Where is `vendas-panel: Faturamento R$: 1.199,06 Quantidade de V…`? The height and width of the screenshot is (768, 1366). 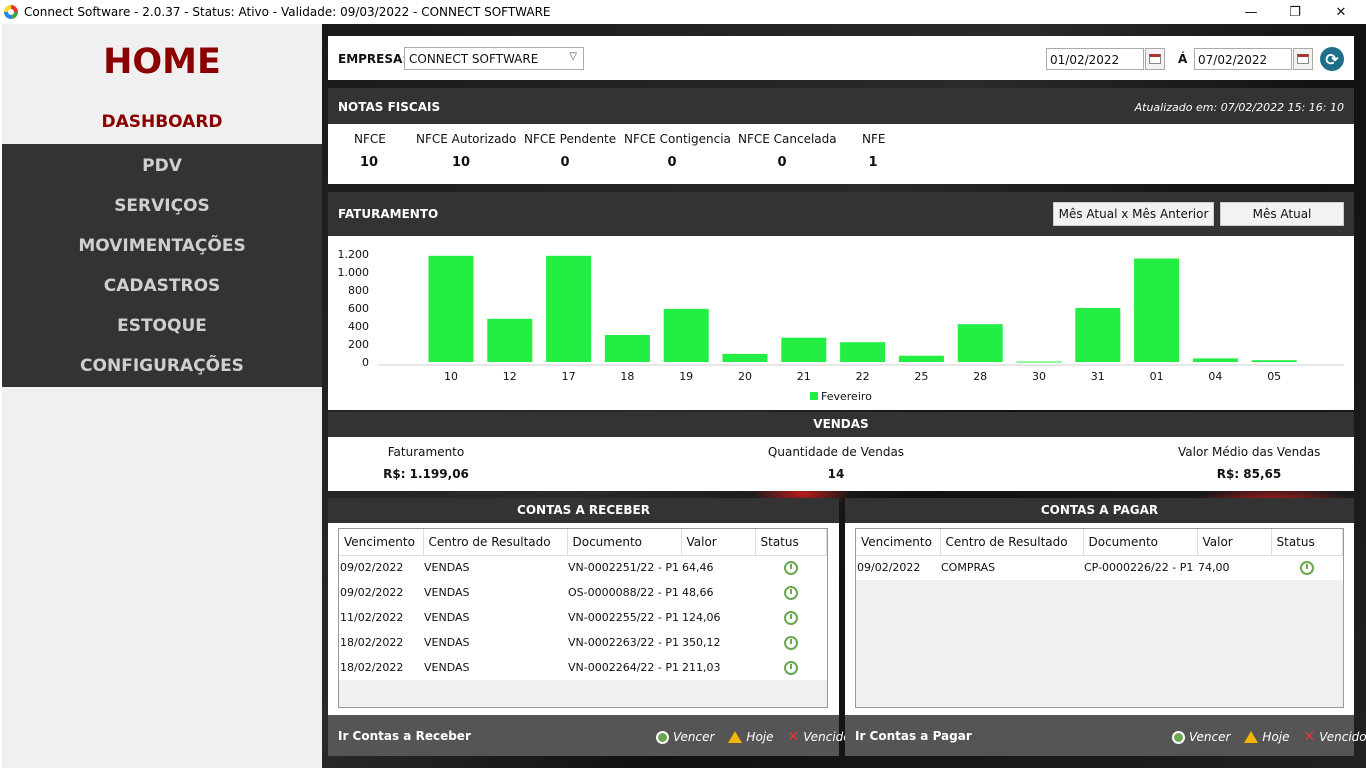
vendas-panel: Faturamento R$: 1.199,06 Quantidade de V… is located at coordinates (841, 464).